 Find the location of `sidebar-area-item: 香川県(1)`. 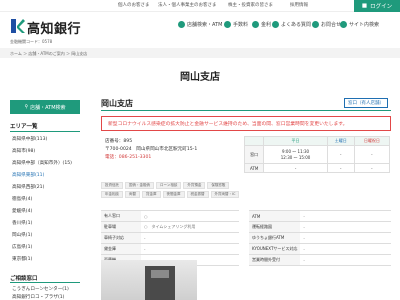

sidebar-area-item: 香川県(1) is located at coordinates (22, 223).